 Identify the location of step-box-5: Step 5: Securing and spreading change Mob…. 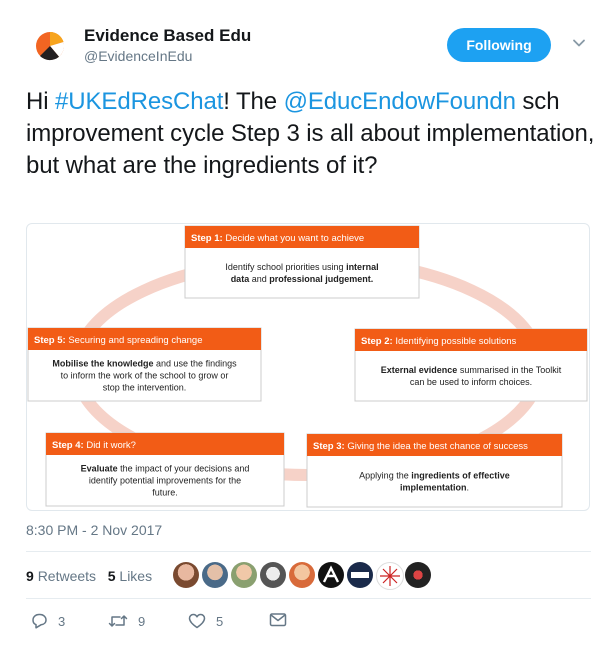
(144, 364).